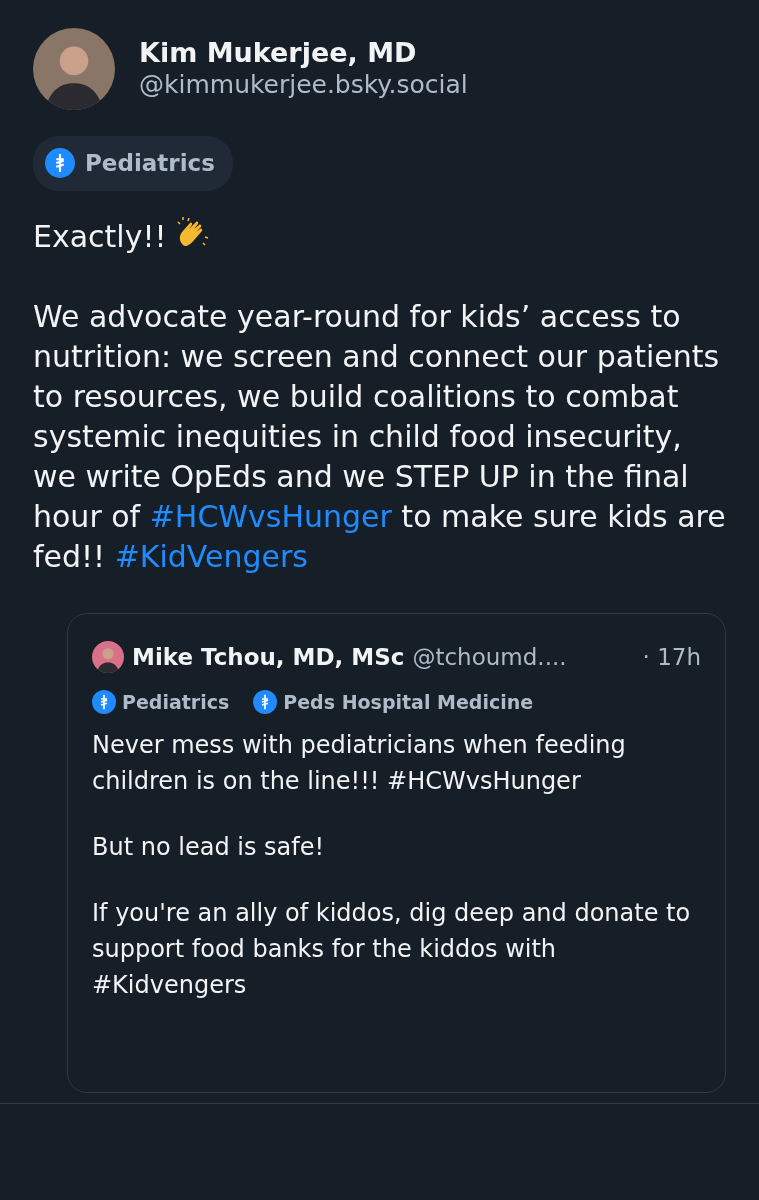 This screenshot has height=1200, width=759. What do you see at coordinates (108, 656) in the screenshot?
I see `avatar` at bounding box center [108, 656].